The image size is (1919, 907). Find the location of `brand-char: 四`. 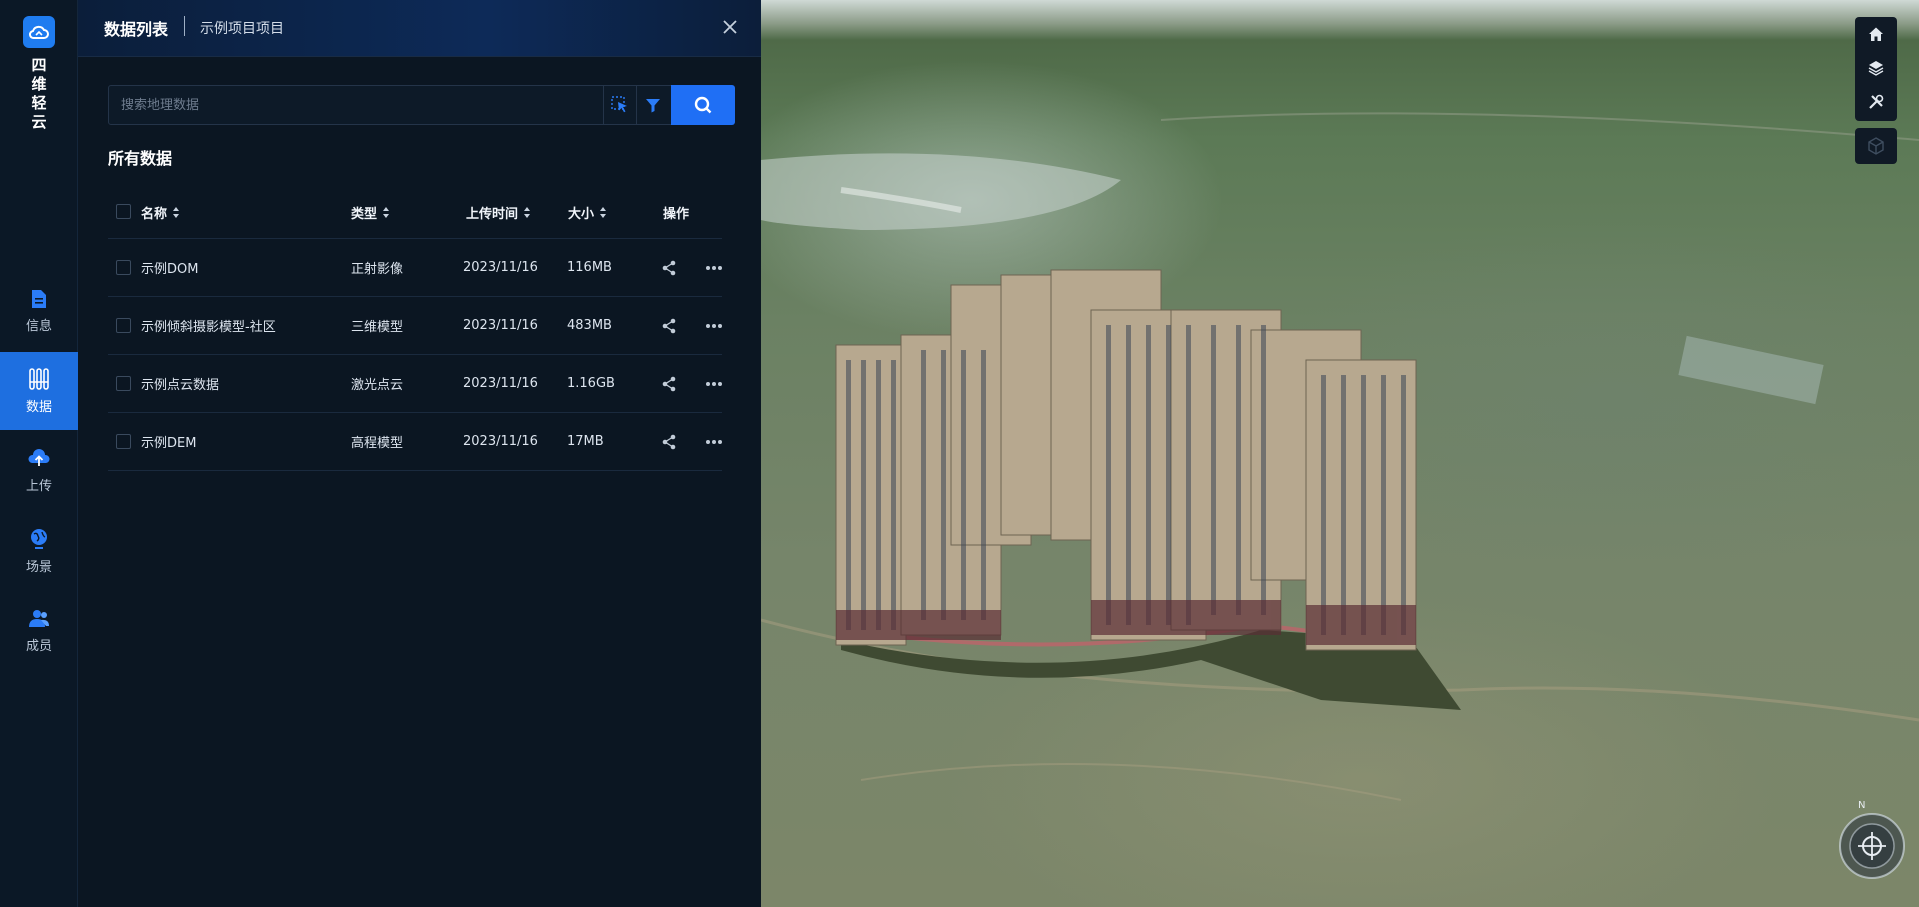

brand-char: 四 is located at coordinates (39, 65).